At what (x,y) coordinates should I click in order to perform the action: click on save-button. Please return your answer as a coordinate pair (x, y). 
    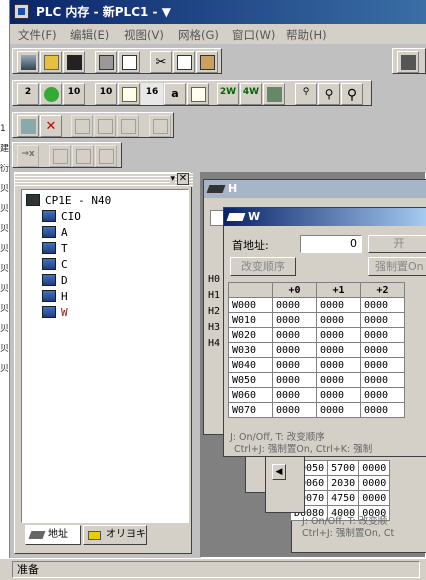
    Looking at the image, I should click on (74, 62).